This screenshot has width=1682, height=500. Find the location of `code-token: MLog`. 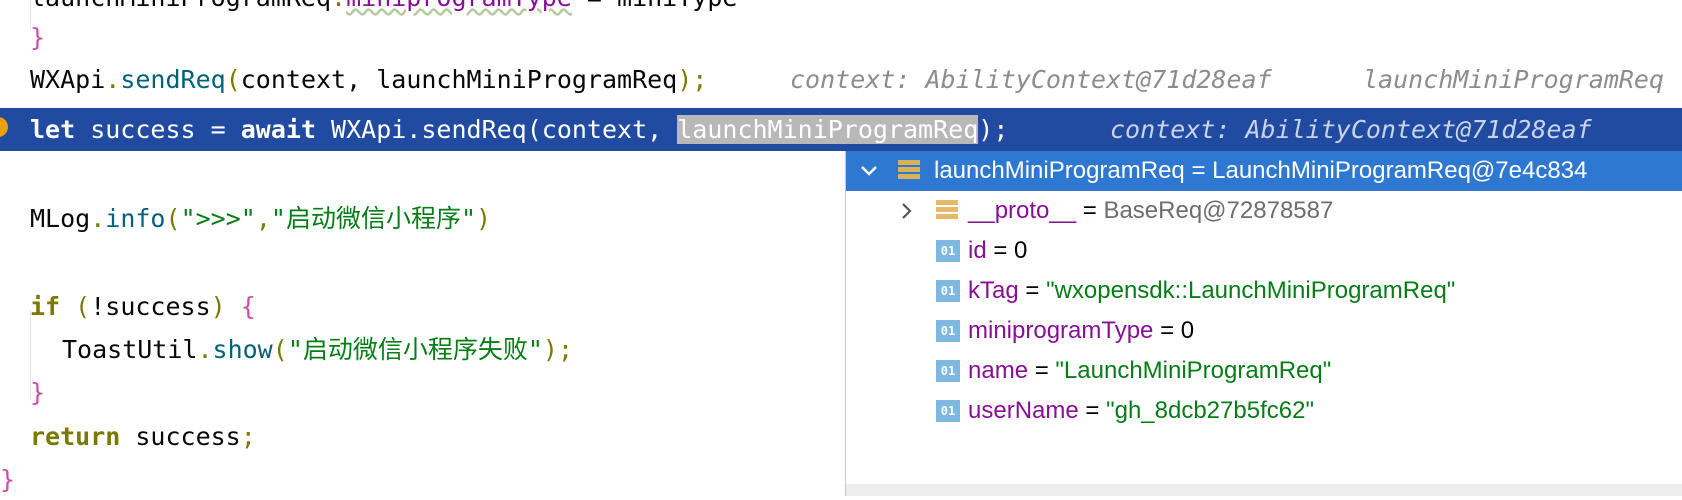

code-token: MLog is located at coordinates (60, 218).